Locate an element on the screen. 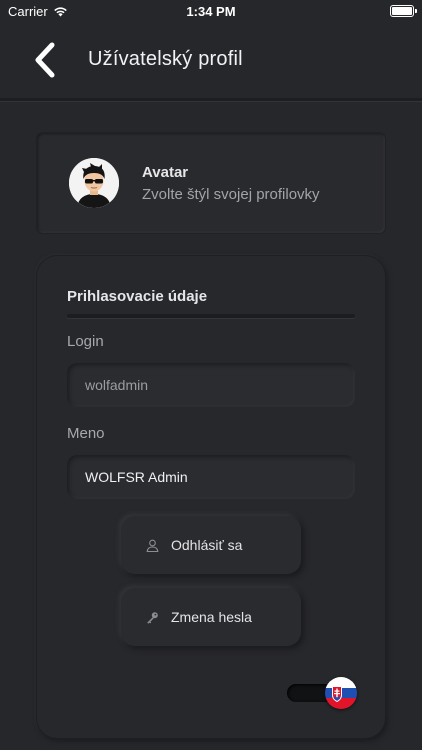 Image resolution: width=422 pixels, height=750 pixels. battery-fill is located at coordinates (402, 11).